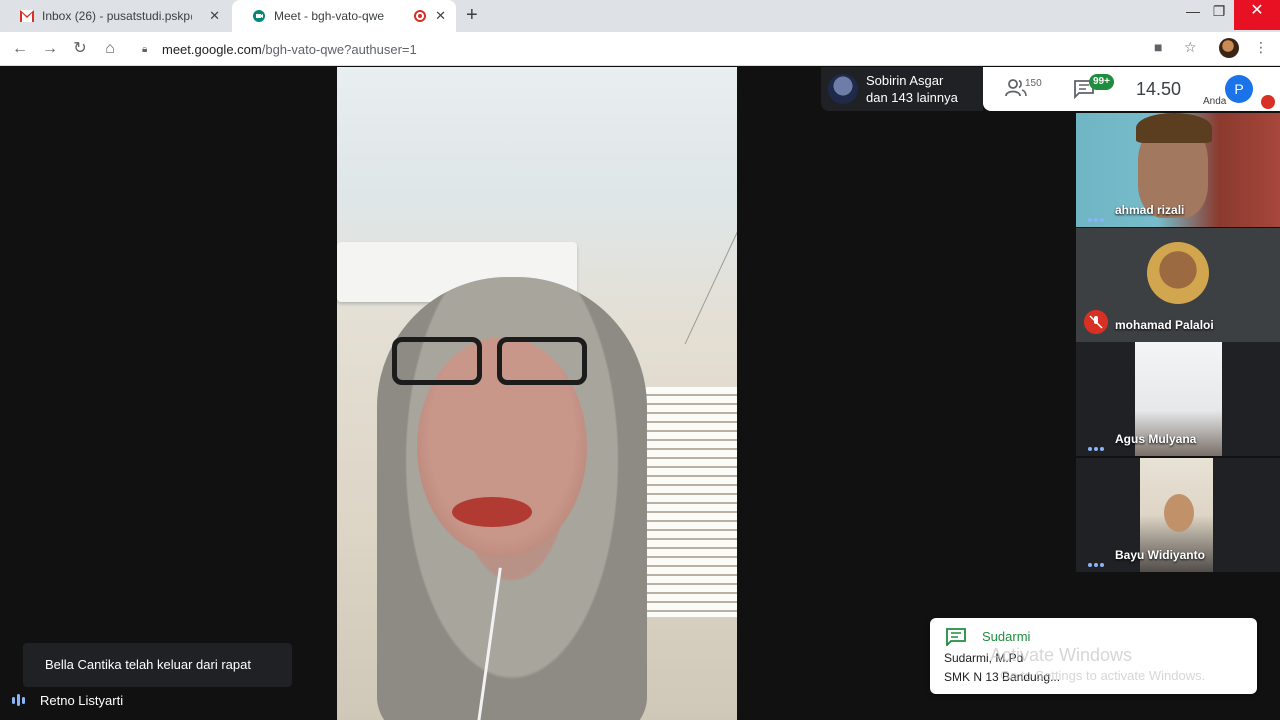 The height and width of the screenshot is (720, 1280). What do you see at coordinates (157, 665) in the screenshot?
I see `leave-notification: Bella Cantika telah keluar dari rapat` at bounding box center [157, 665].